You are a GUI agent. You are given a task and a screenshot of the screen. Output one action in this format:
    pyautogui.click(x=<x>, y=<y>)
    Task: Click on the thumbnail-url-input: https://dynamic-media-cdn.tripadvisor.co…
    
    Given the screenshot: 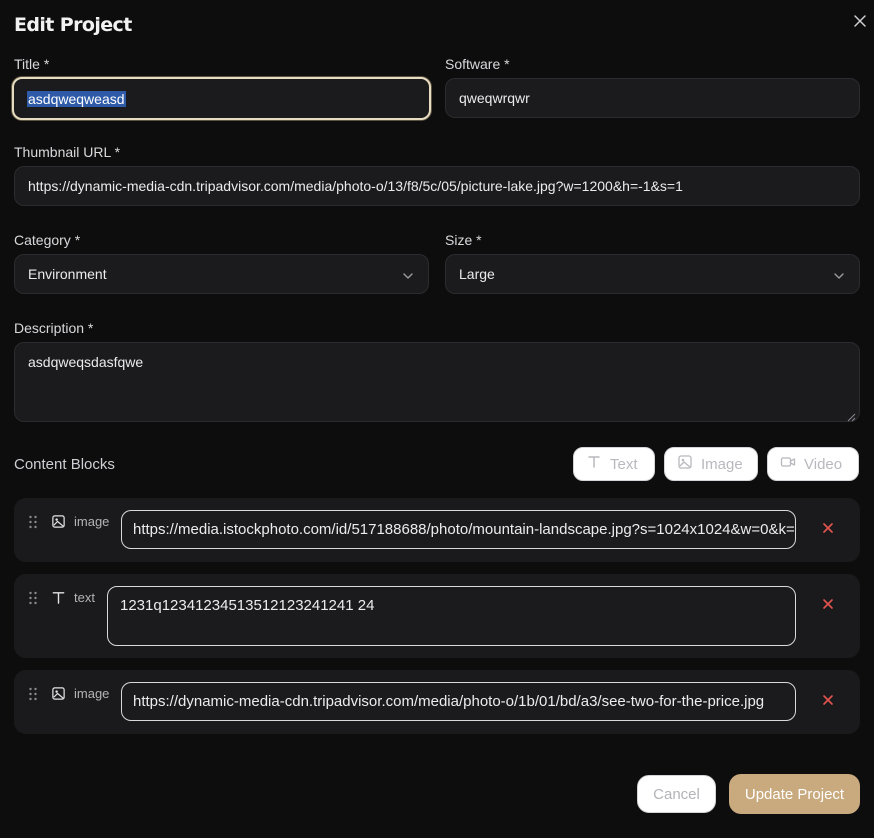 What is the action you would take?
    pyautogui.click(x=437, y=186)
    